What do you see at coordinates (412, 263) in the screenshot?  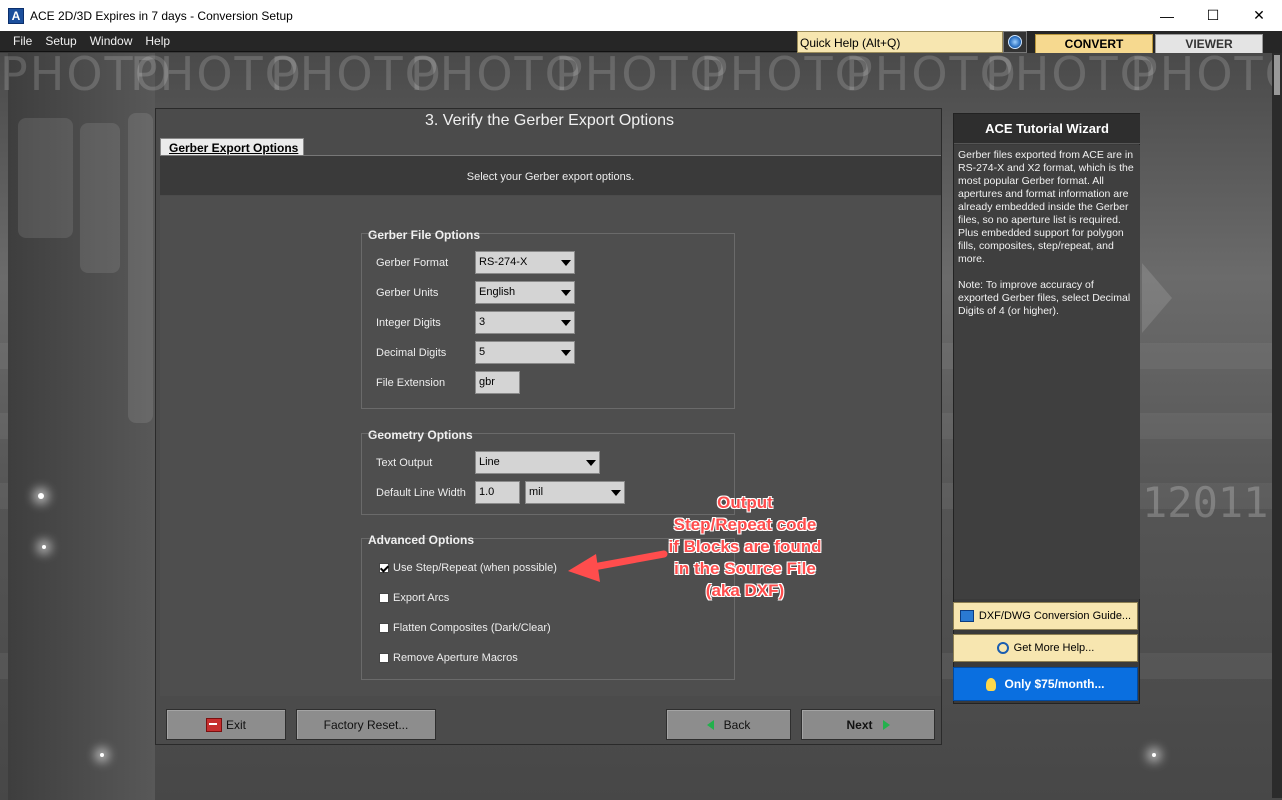 I see `gerber-format-label: Gerber Format` at bounding box center [412, 263].